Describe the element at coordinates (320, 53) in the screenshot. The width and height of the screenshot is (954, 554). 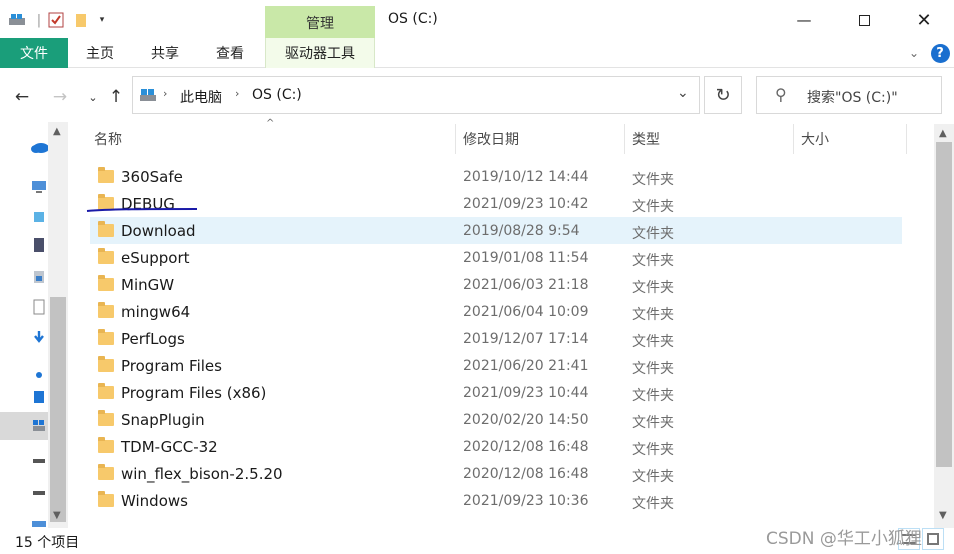
I see `tab-drive-tools: 驱动器工具` at that location.